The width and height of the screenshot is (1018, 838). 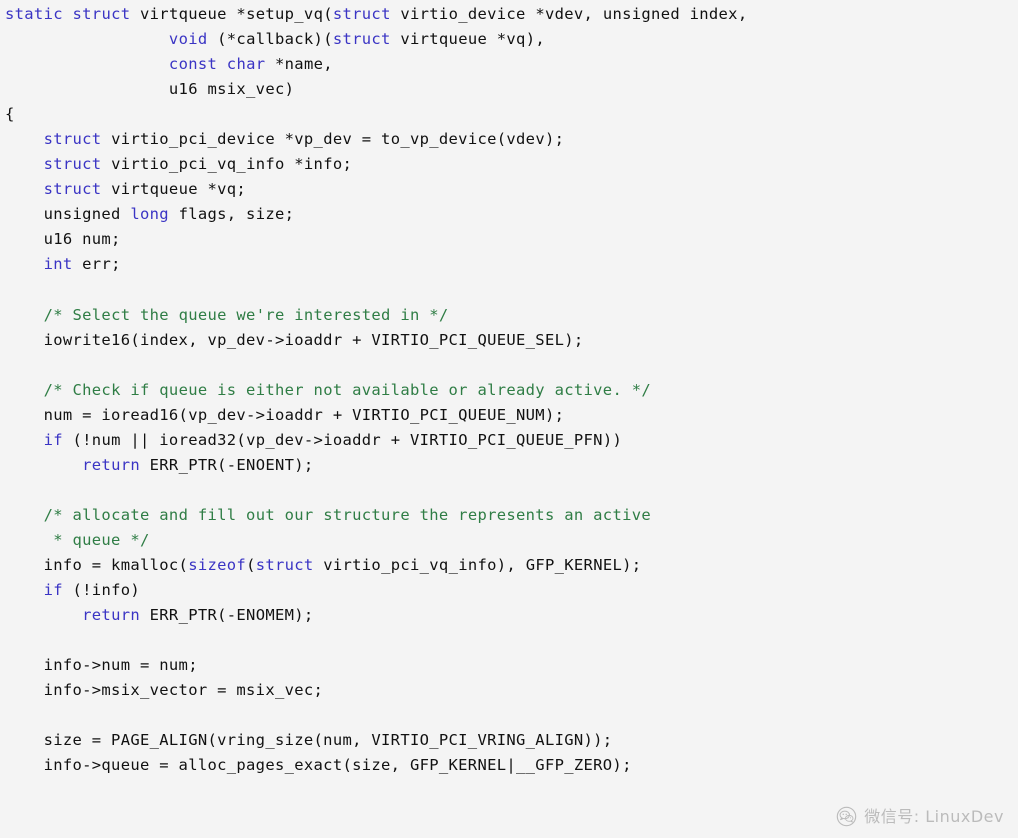 I want to click on code-line: struct virtio_pci_vq_info *info;, so click(x=511, y=164).